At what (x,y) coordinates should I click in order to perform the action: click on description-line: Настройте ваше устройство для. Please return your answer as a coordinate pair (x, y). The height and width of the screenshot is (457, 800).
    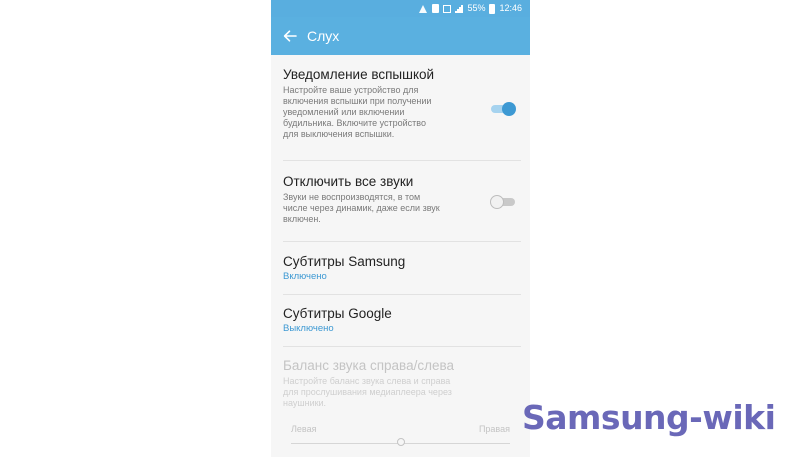
    Looking at the image, I should click on (351, 90).